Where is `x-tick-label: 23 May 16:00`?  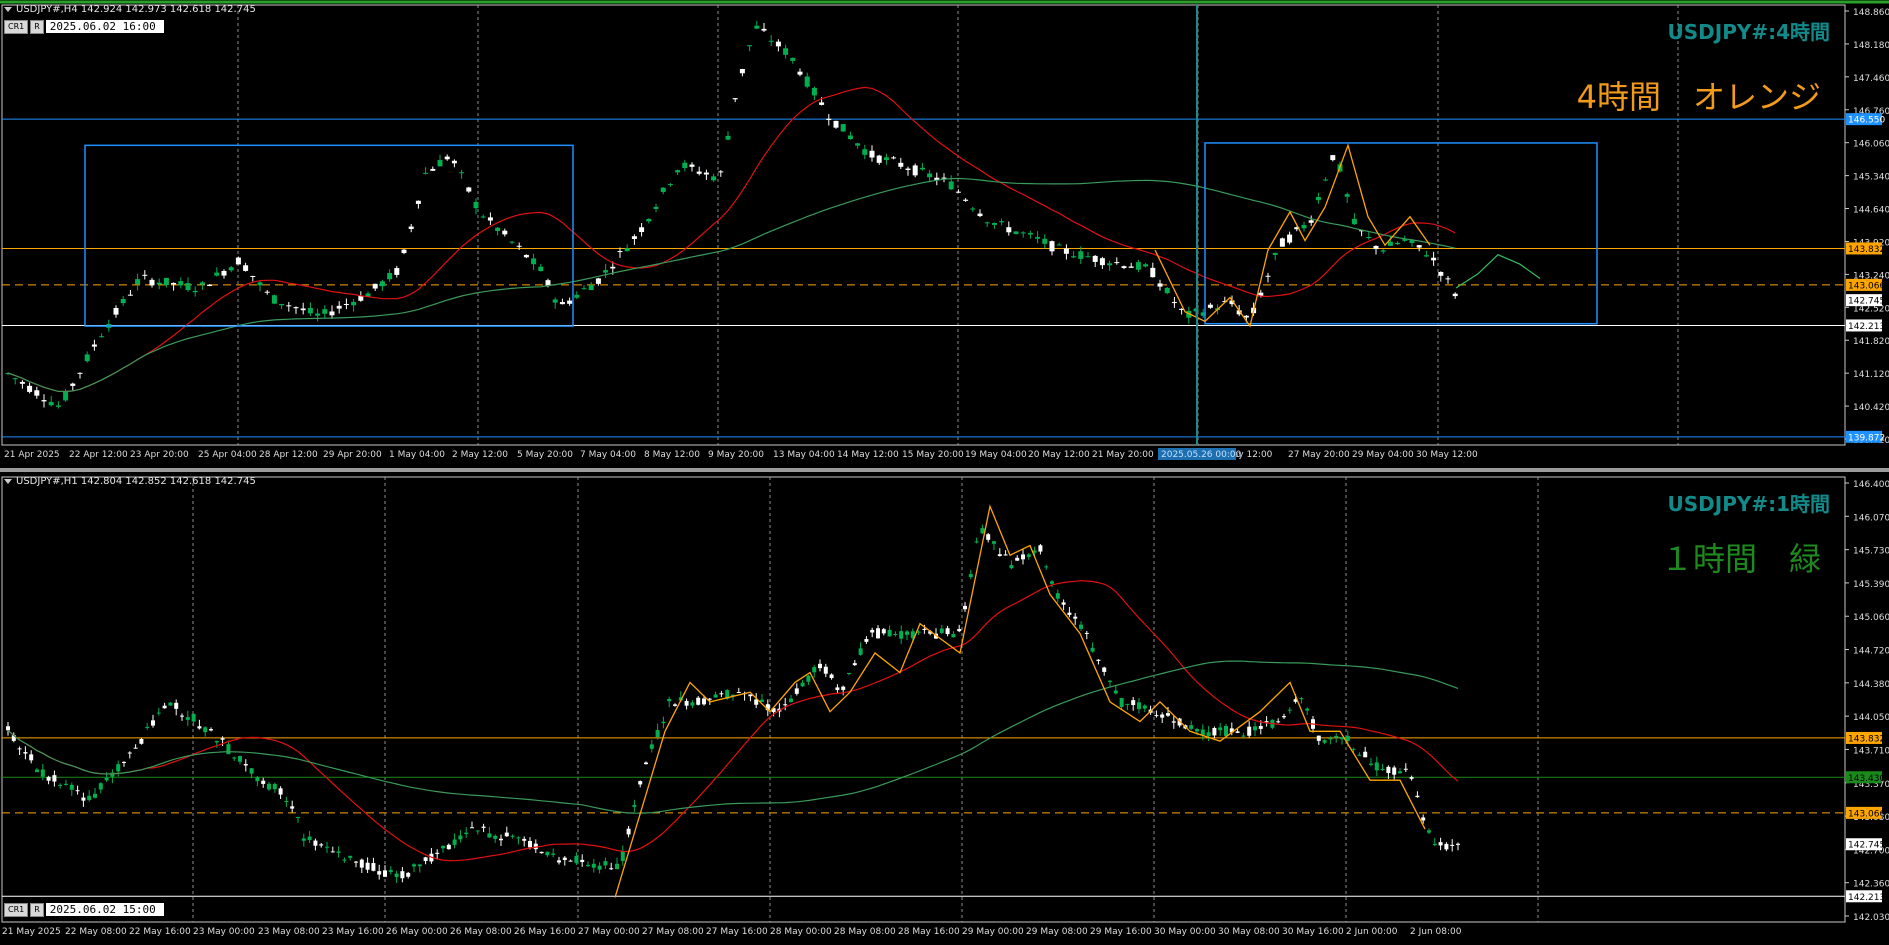 x-tick-label: 23 May 16:00 is located at coordinates (353, 932).